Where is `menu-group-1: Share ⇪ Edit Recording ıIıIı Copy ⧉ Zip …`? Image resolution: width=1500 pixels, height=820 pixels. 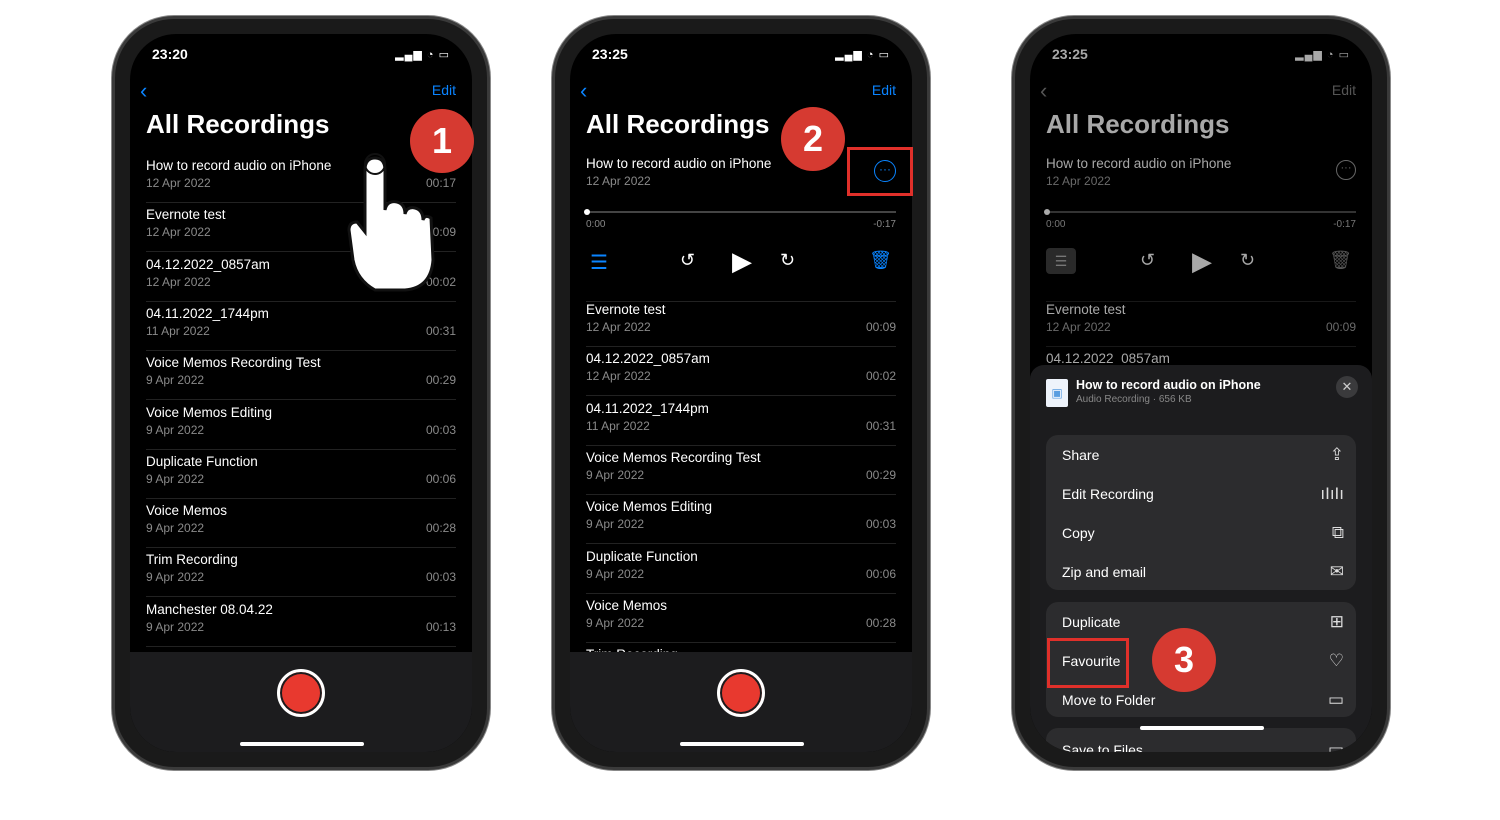
menu-group-1: Share ⇪ Edit Recording ıIıIı Copy ⧉ Zip … is located at coordinates (1201, 512).